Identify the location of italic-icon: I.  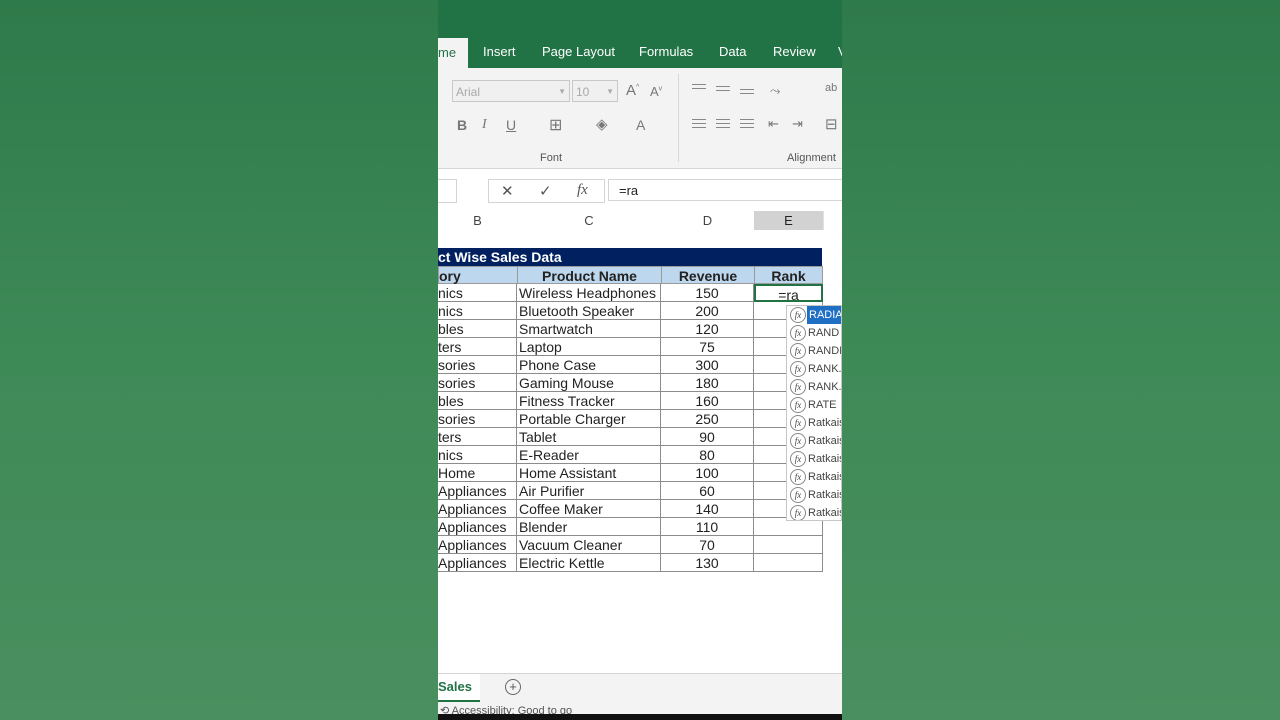
(484, 125).